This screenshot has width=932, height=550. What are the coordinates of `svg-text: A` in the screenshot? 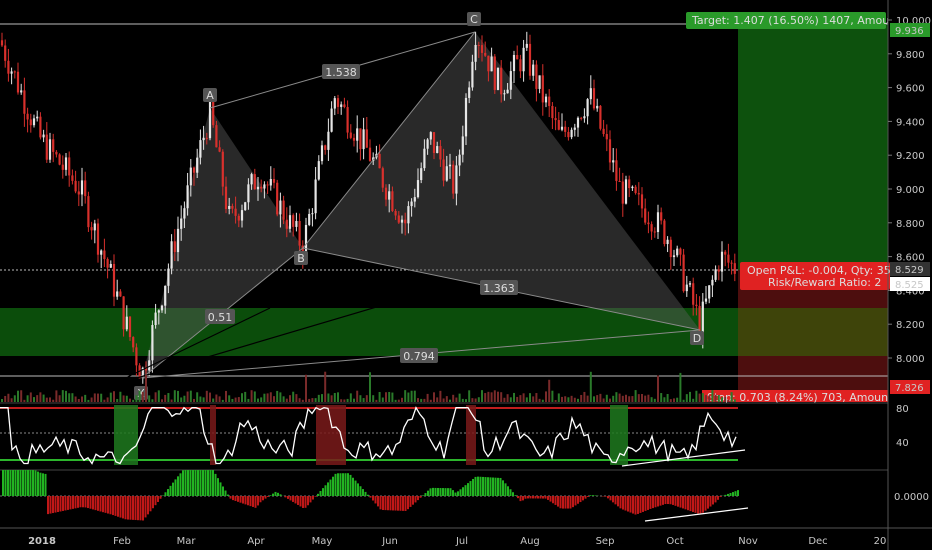 It's located at (210, 95).